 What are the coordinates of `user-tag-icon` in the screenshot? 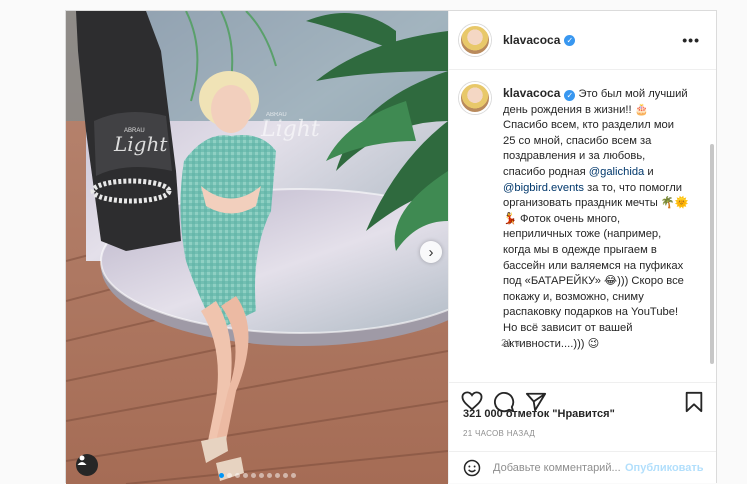 It's located at (82, 460).